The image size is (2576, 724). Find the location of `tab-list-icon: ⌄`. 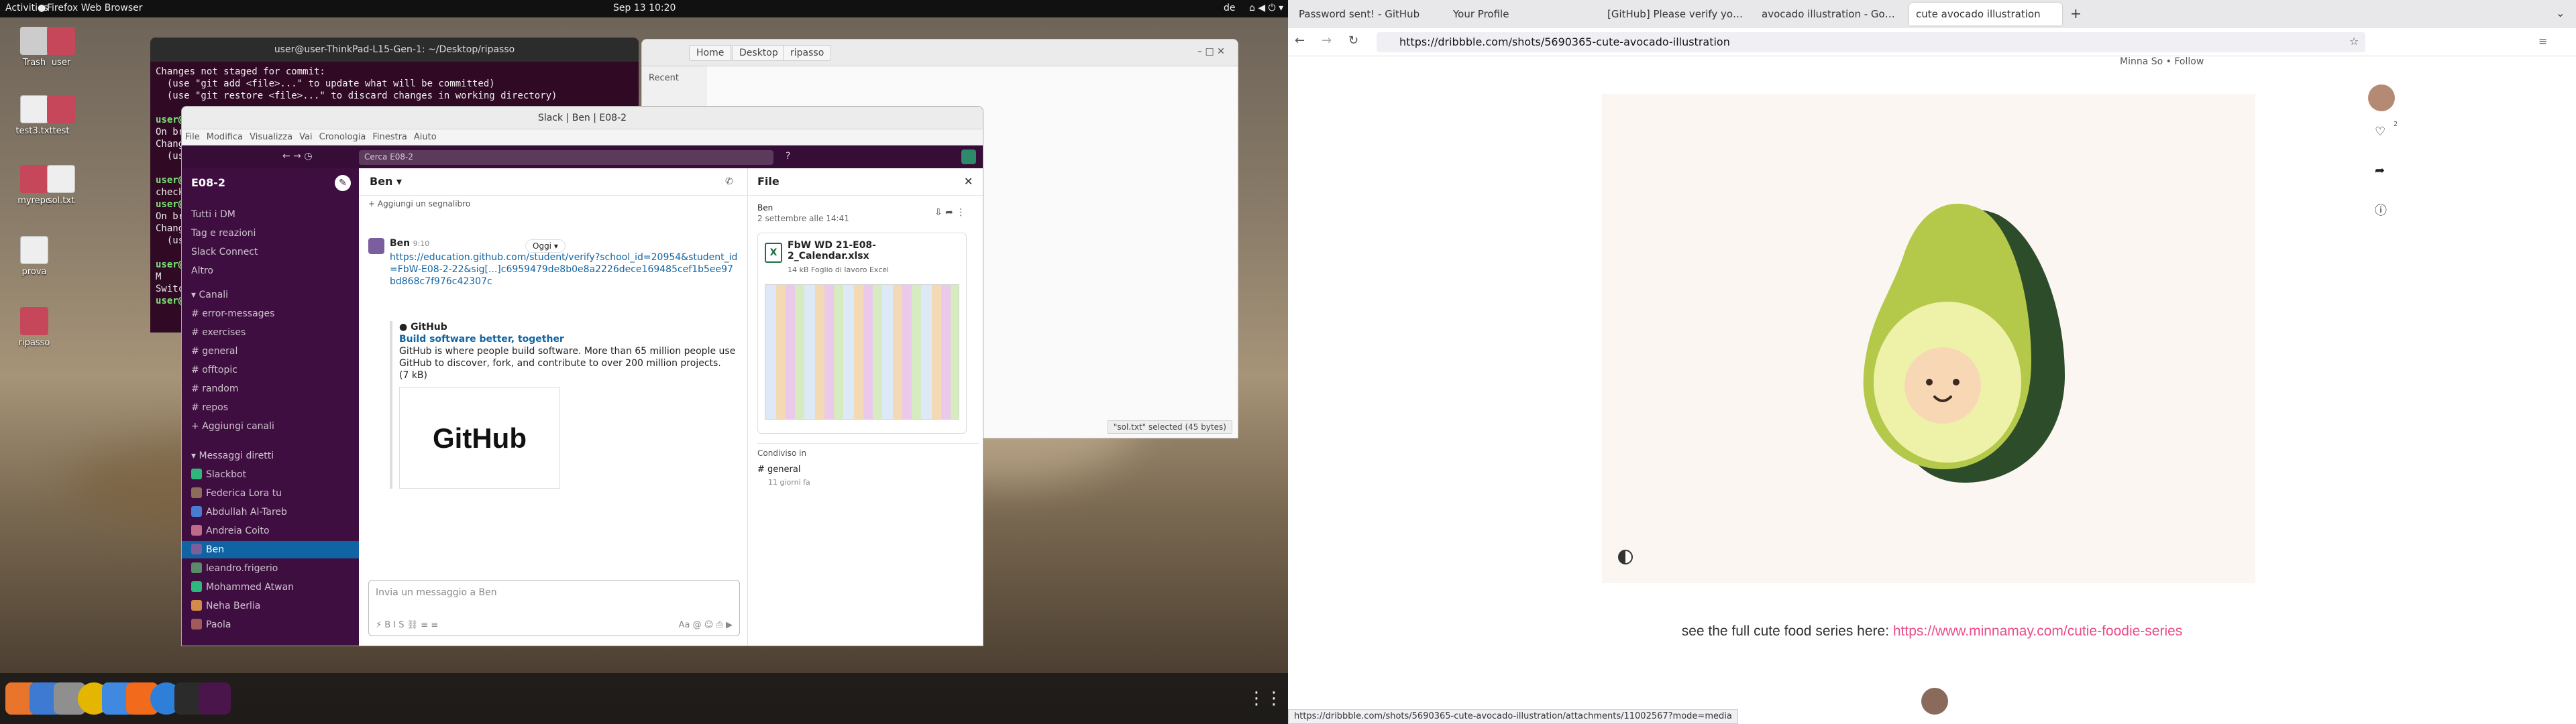

tab-list-icon: ⌄ is located at coordinates (2560, 13).